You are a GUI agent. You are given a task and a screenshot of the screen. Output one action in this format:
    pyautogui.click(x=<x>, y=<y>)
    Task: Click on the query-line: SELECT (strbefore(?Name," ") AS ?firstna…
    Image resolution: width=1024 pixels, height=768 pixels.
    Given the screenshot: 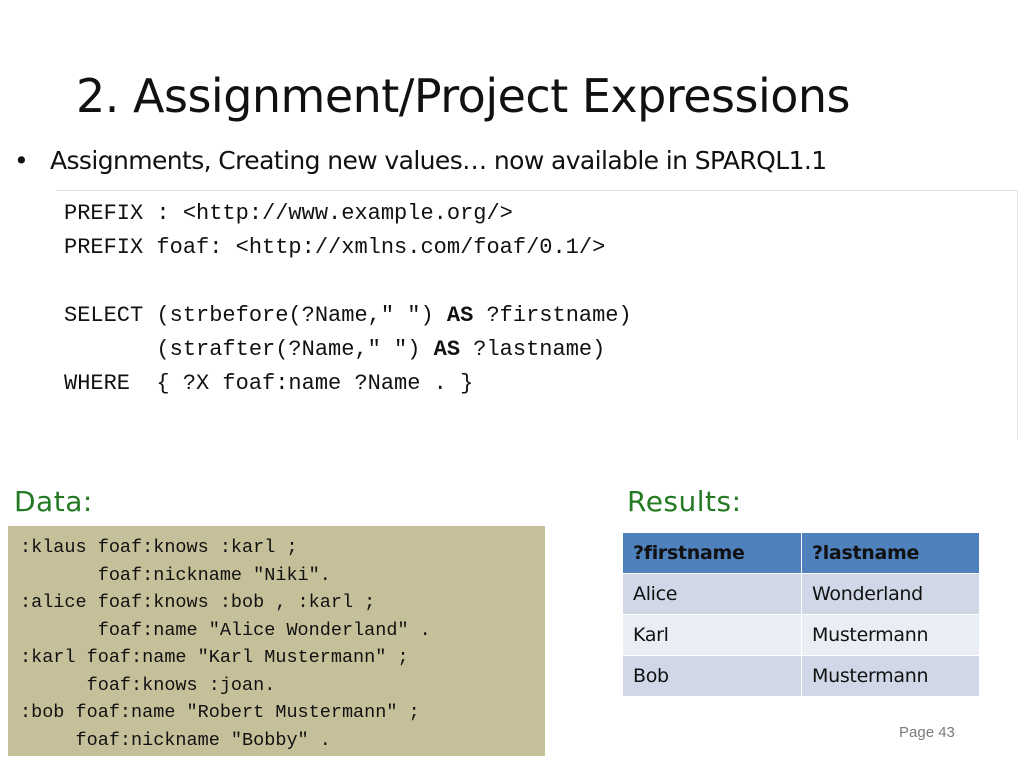 What is the action you would take?
    pyautogui.click(x=348, y=316)
    